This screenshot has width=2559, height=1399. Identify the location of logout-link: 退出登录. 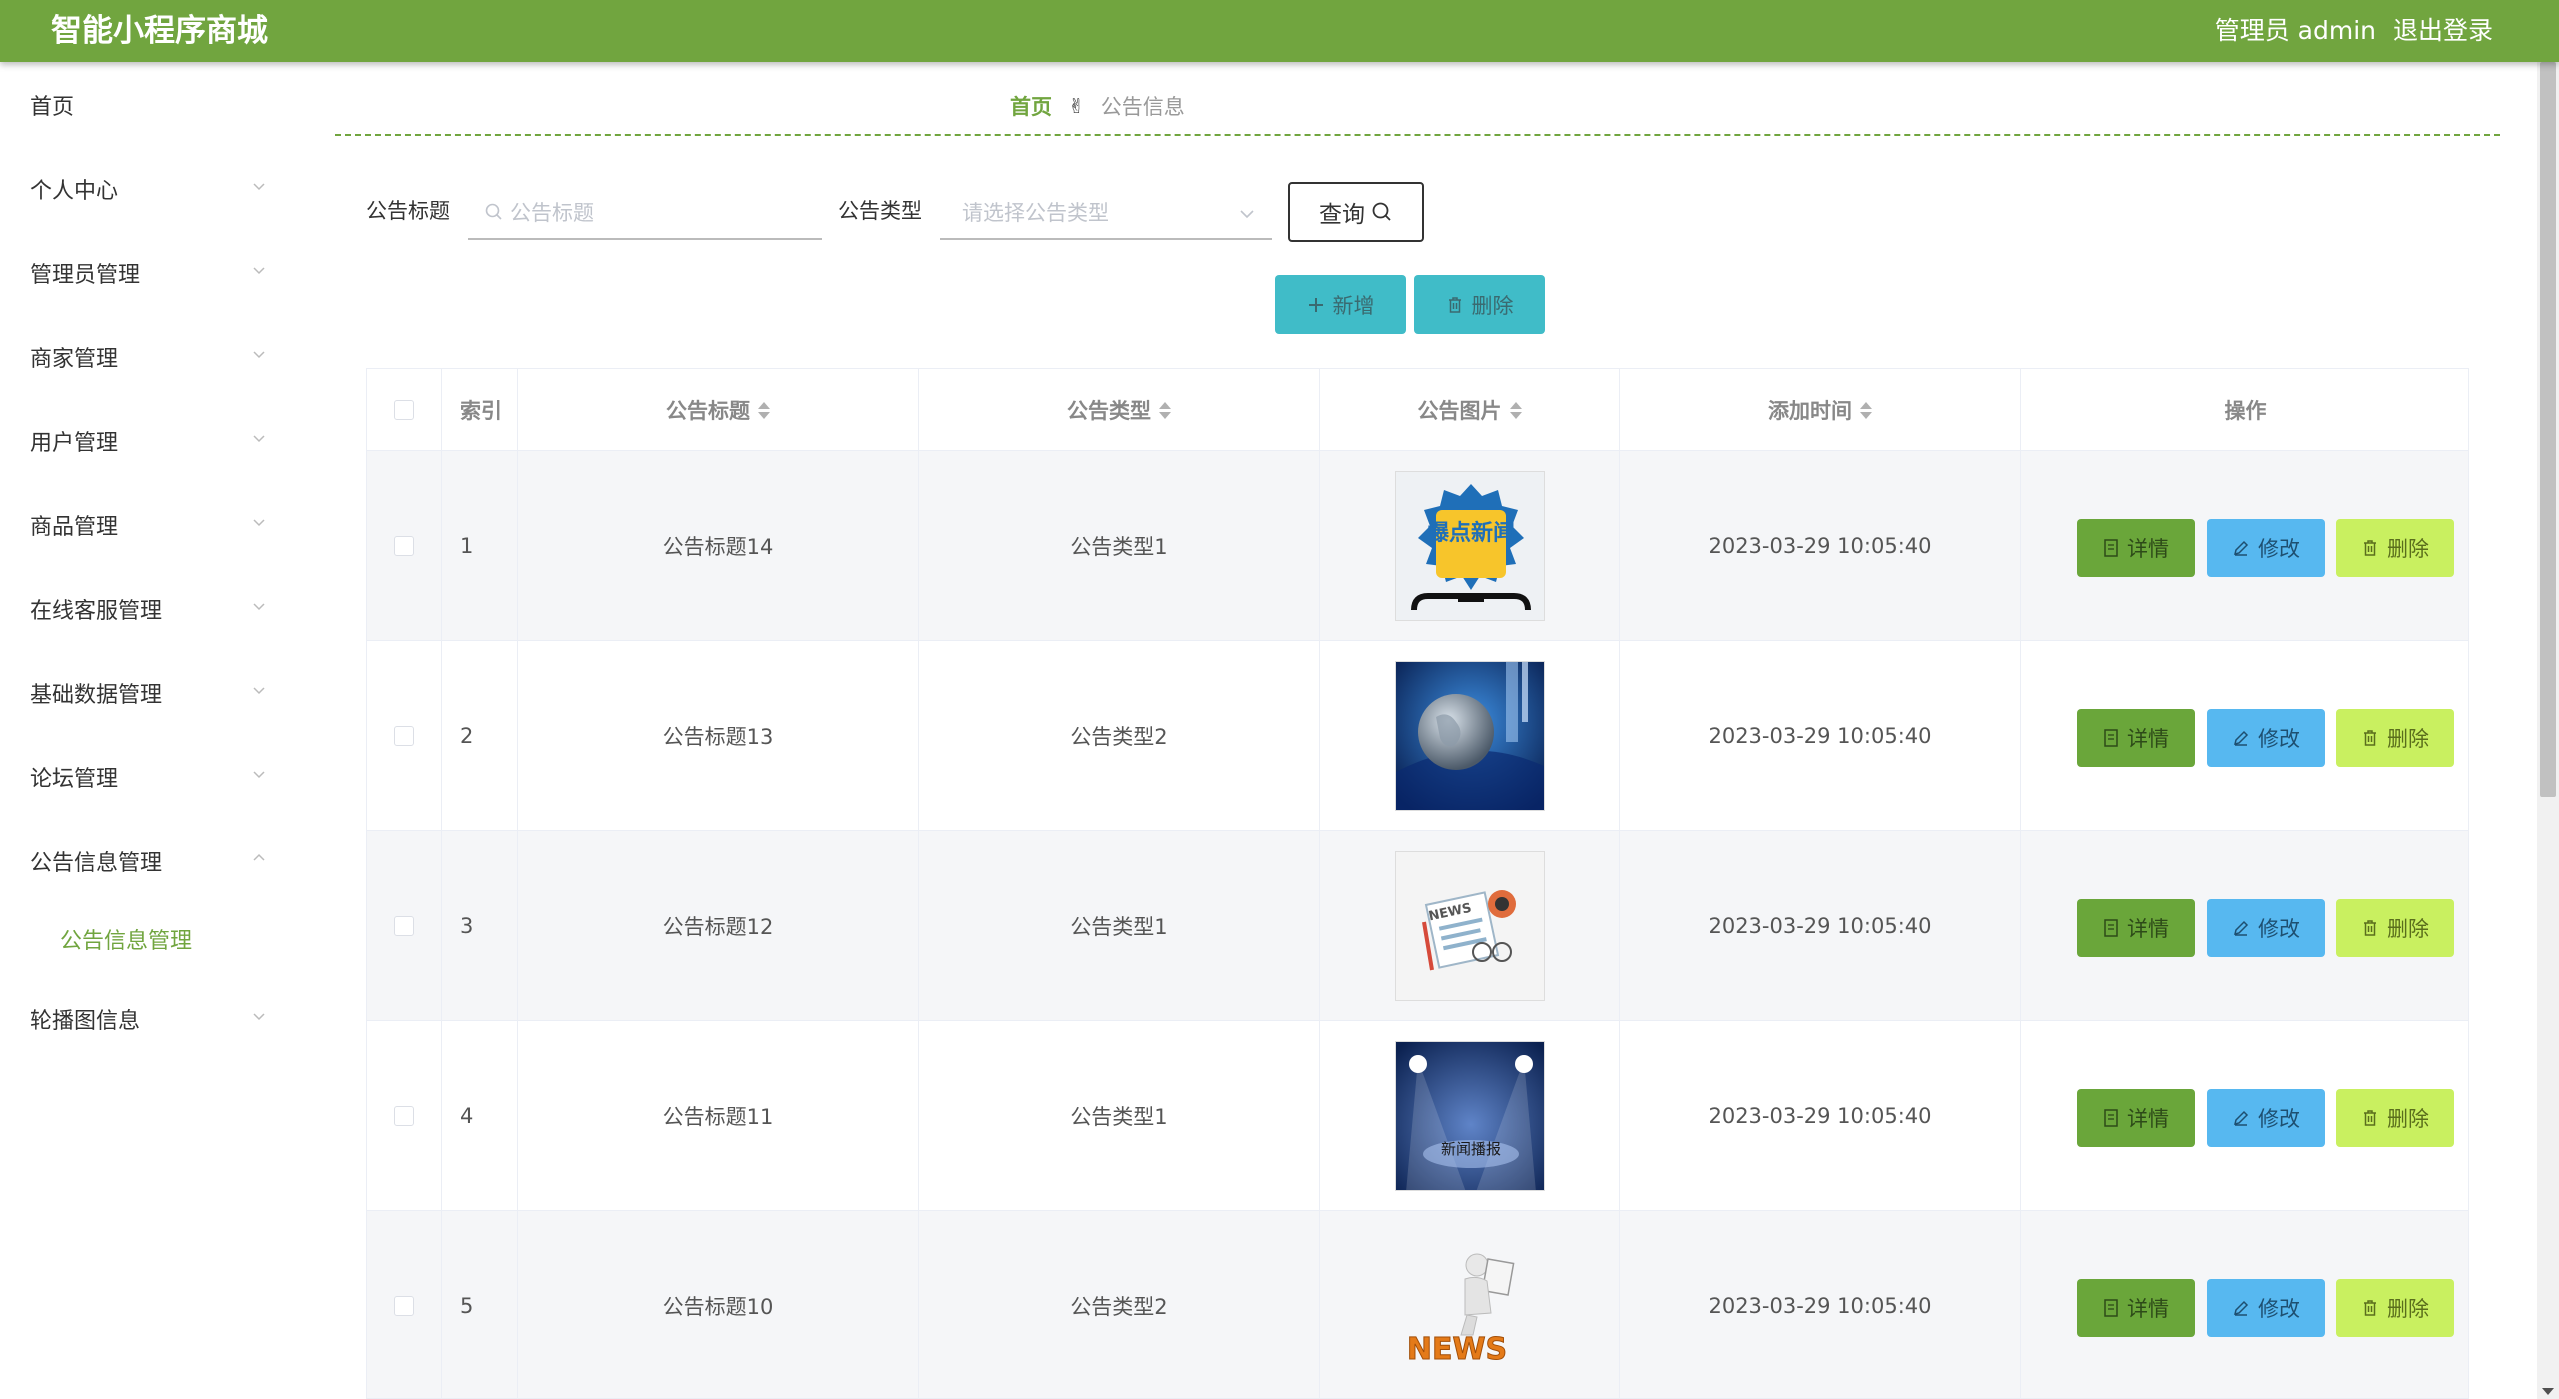
(2443, 31).